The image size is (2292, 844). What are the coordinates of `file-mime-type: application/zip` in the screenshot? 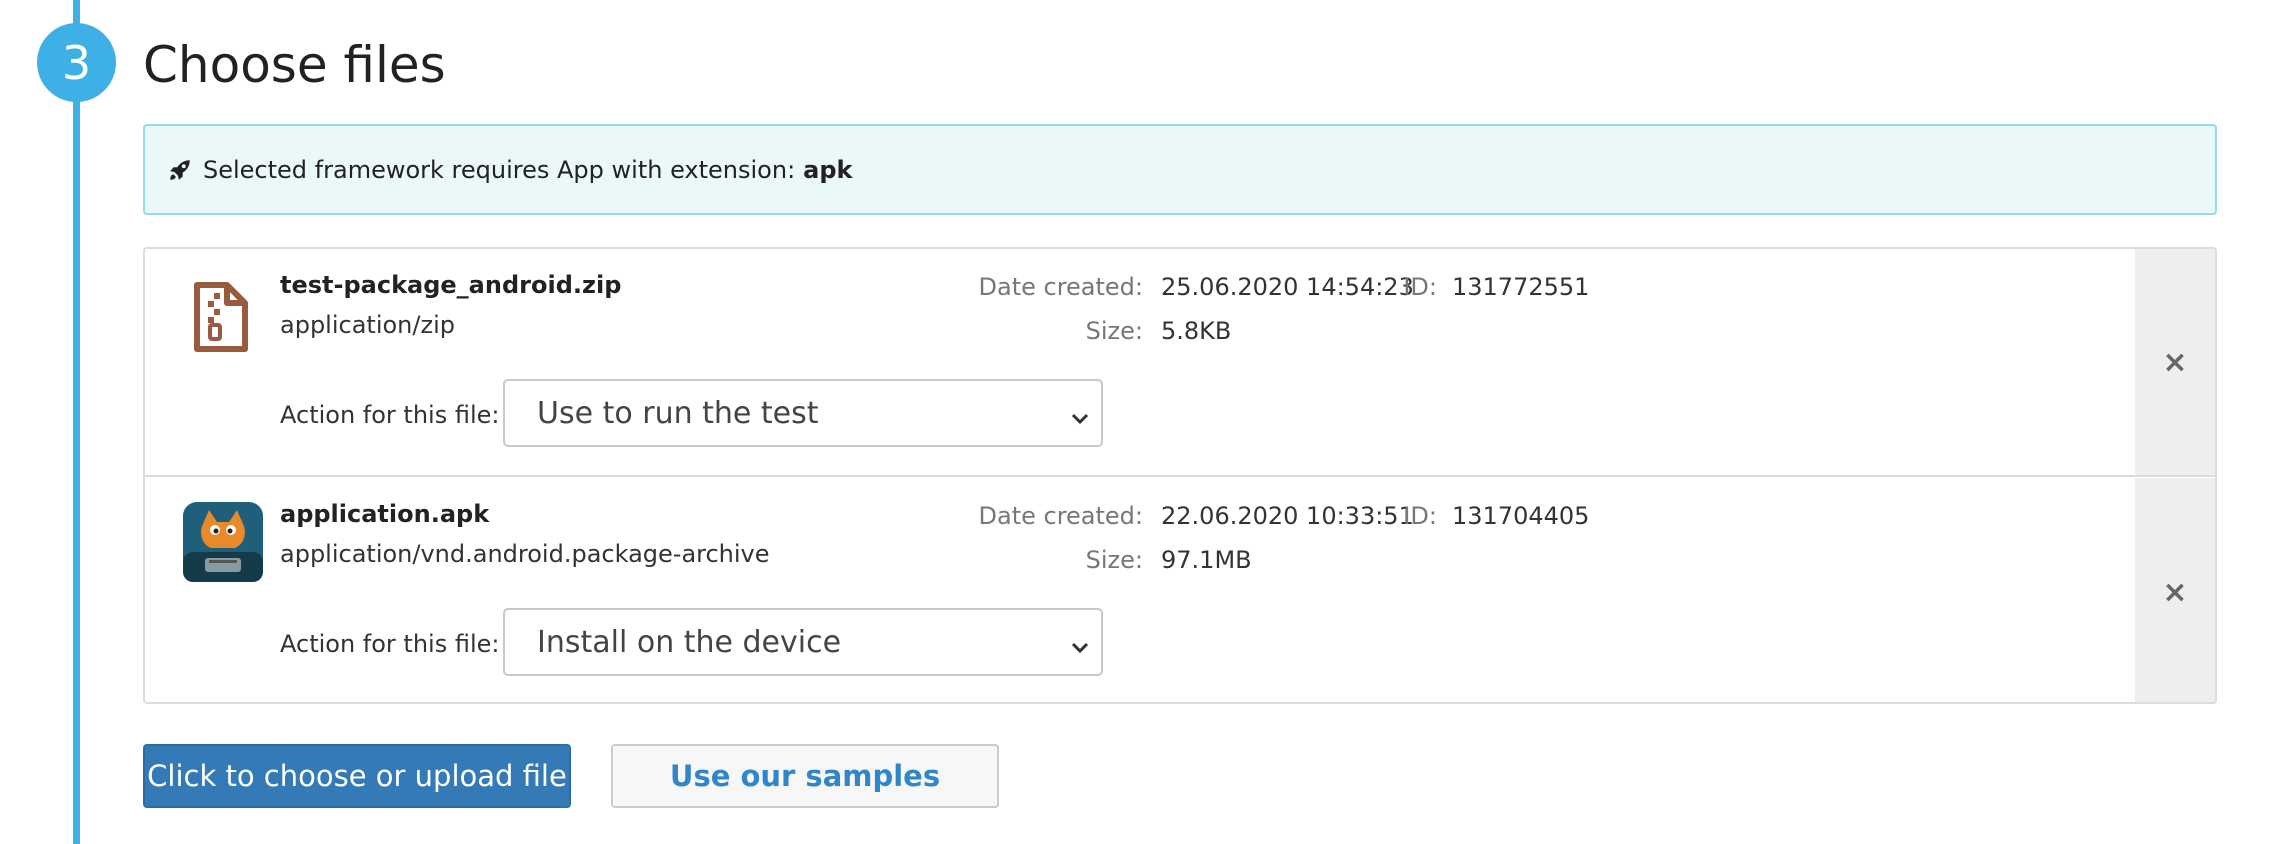 It's located at (367, 325).